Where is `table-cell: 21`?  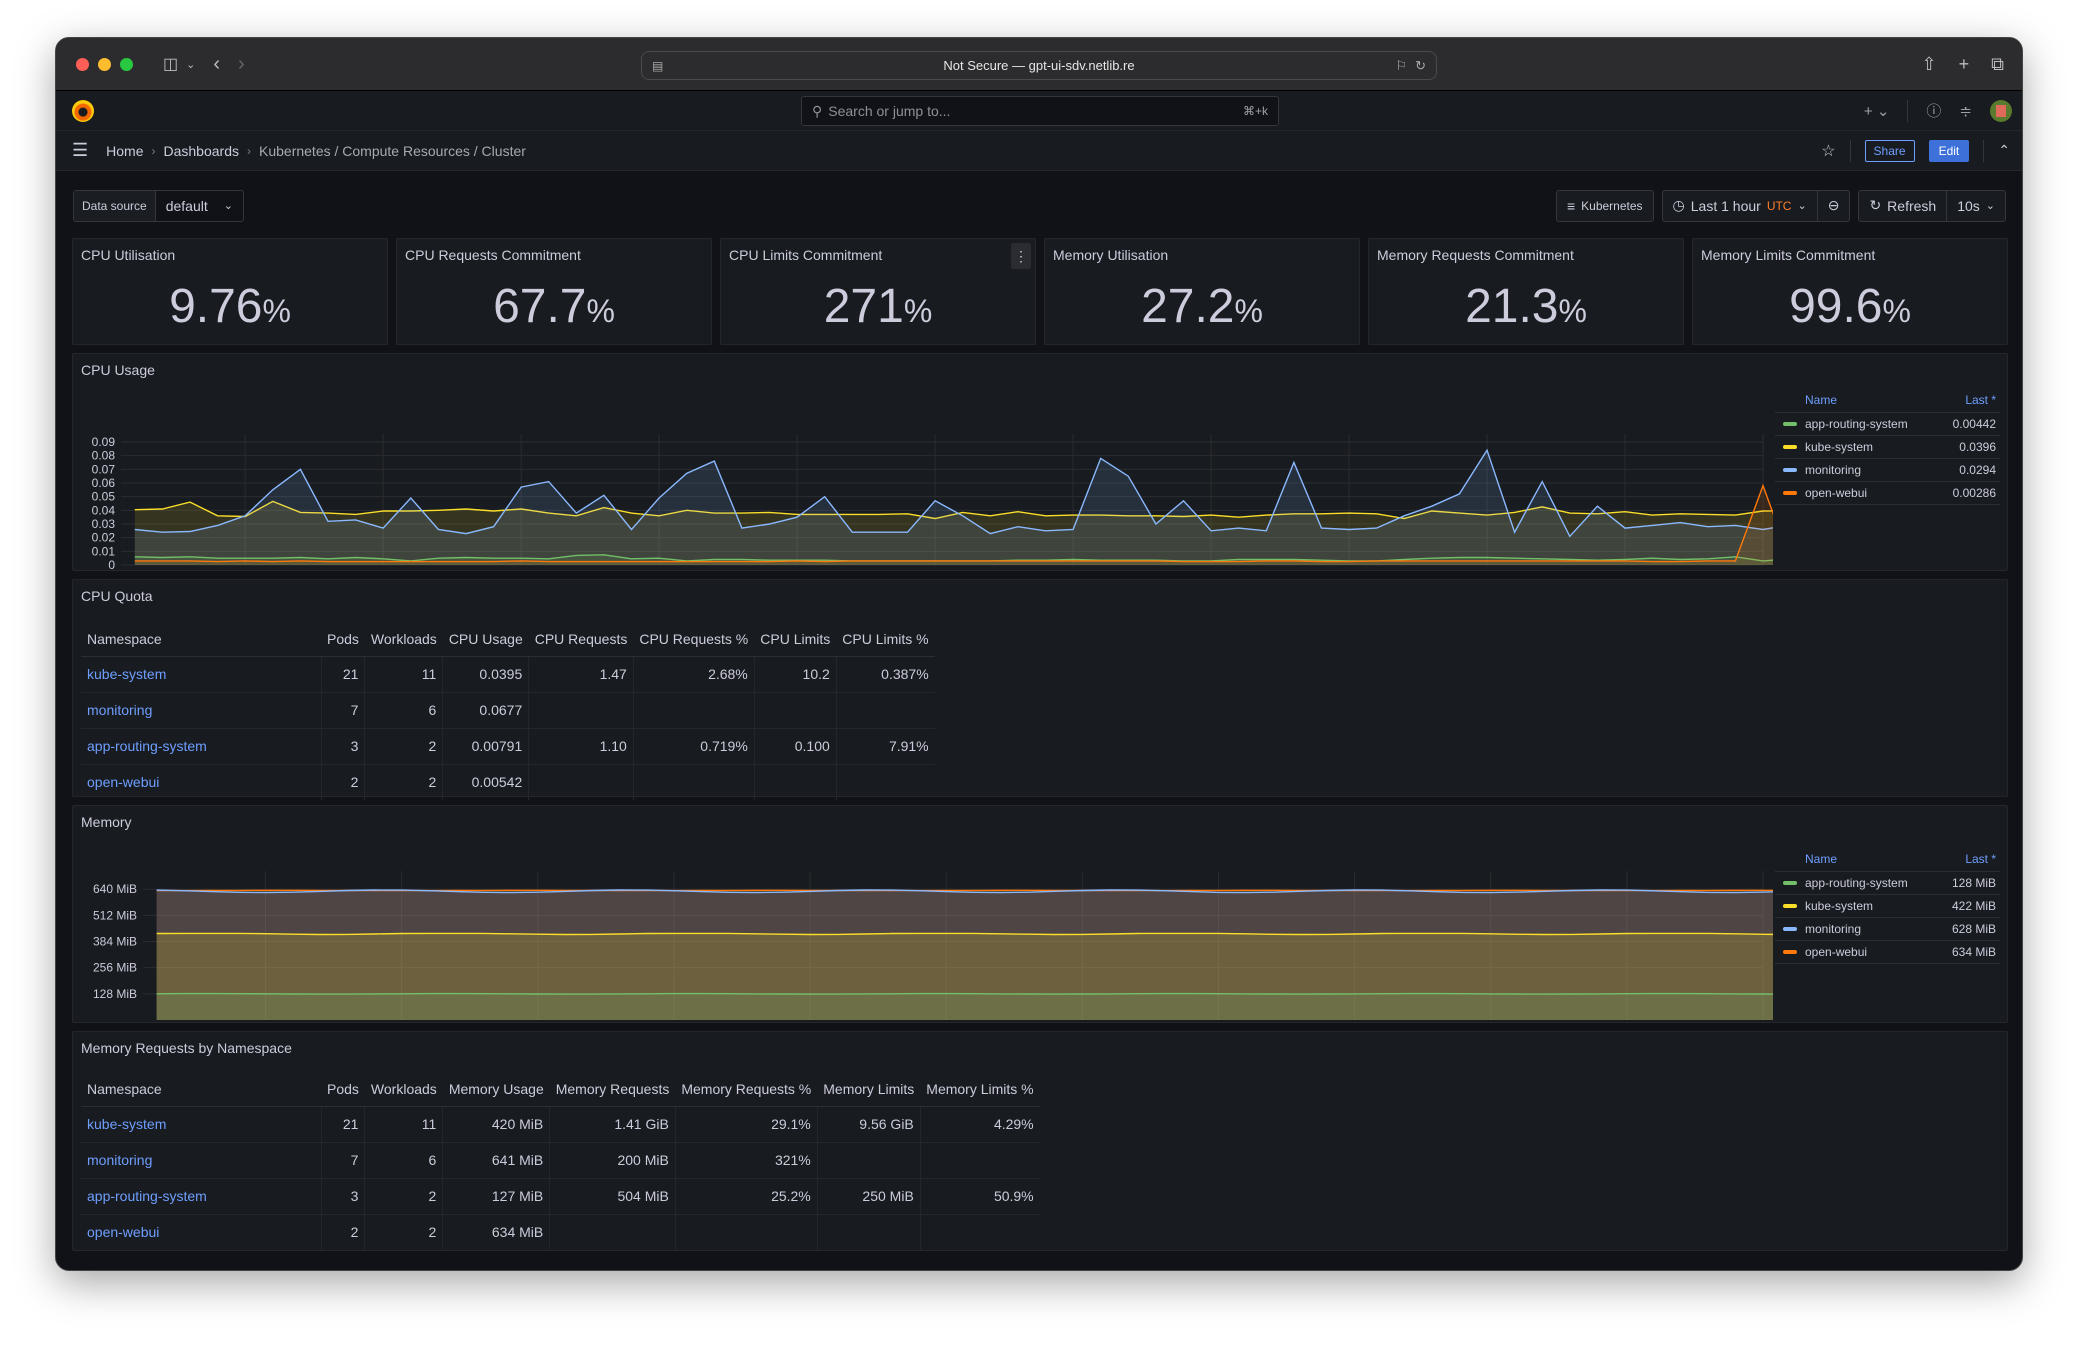
table-cell: 21 is located at coordinates (342, 1124).